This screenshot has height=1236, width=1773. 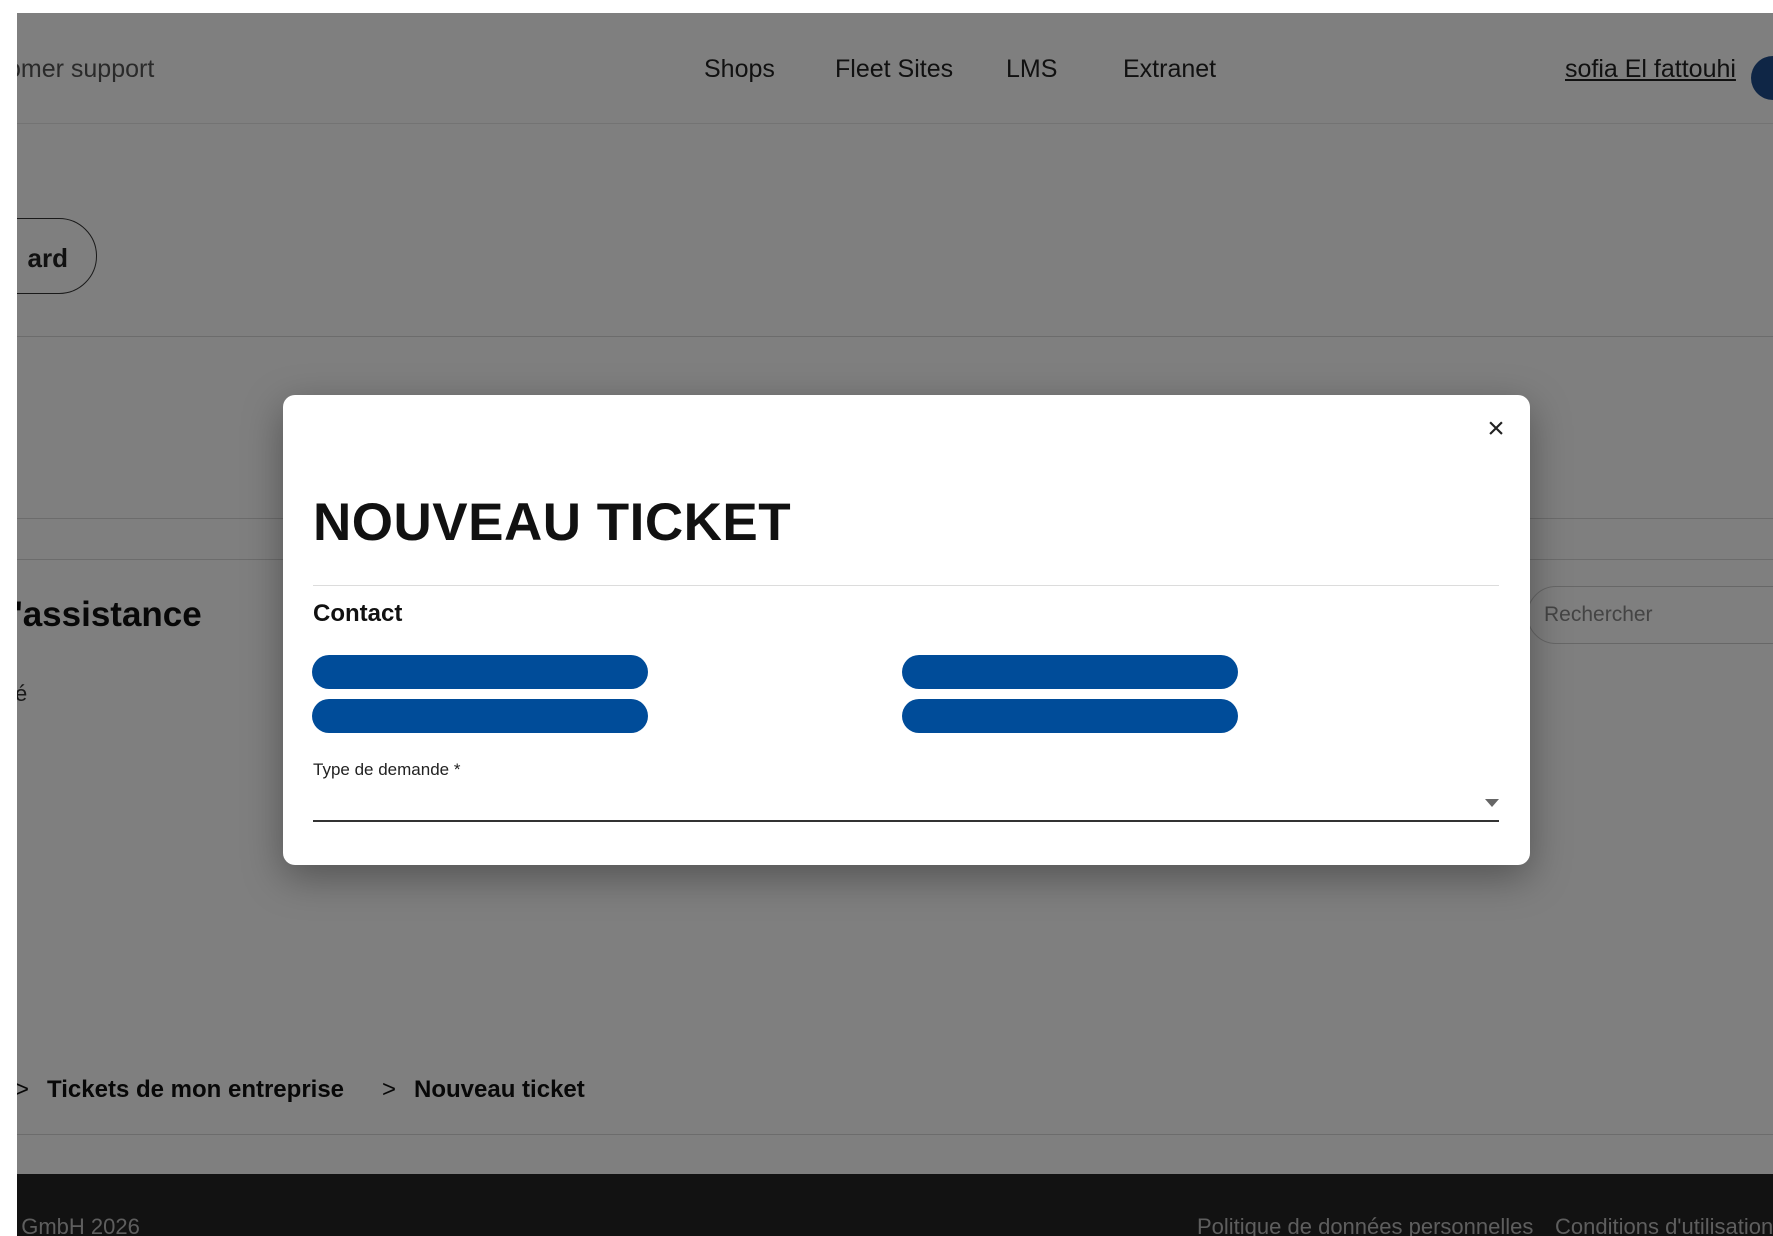 What do you see at coordinates (906, 585) in the screenshot?
I see `modal-divider` at bounding box center [906, 585].